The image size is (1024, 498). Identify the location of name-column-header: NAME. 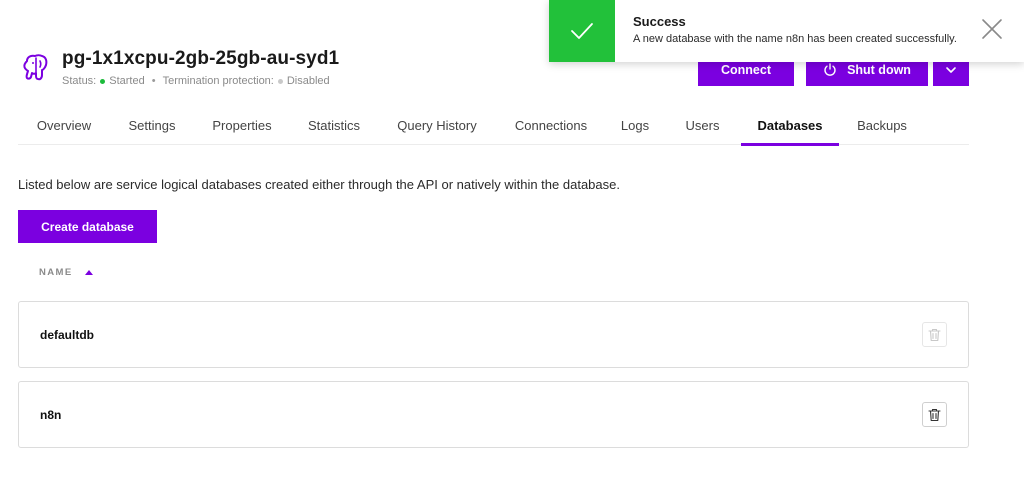
(66, 272).